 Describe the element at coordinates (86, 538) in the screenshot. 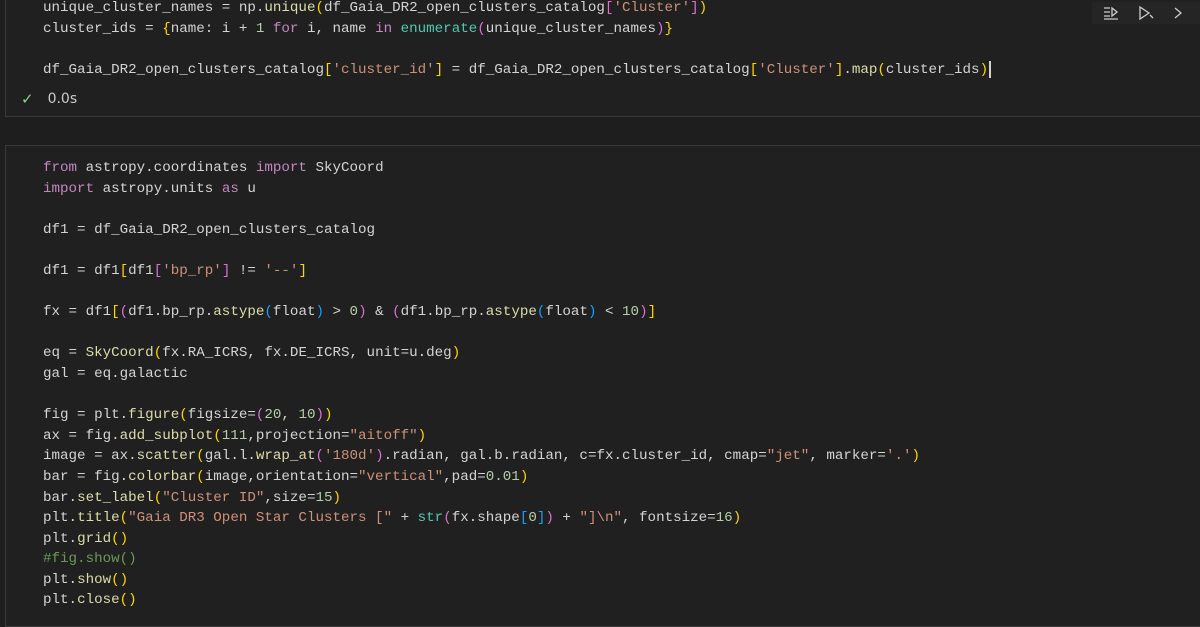

I see `code-line: plt.grid()` at that location.